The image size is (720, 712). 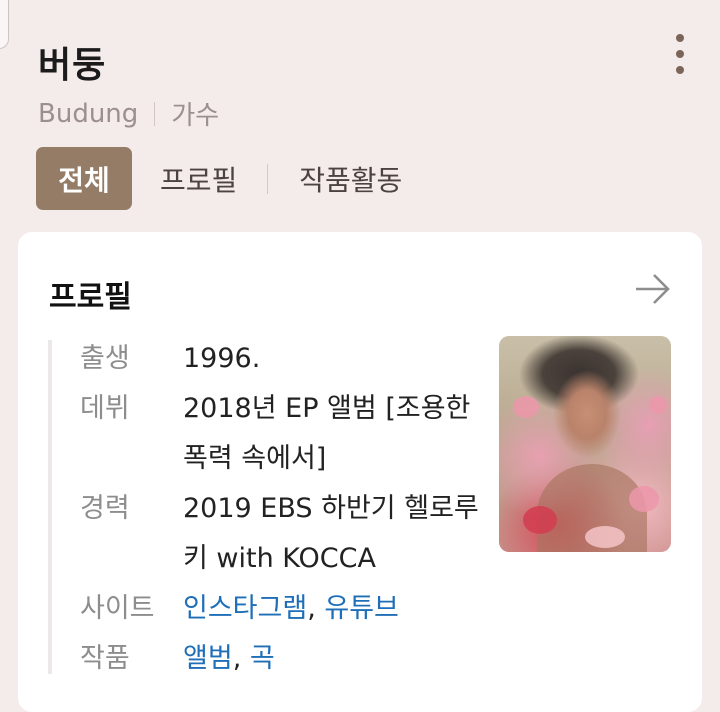 I want to click on arrow-right-icon, so click(x=653, y=289).